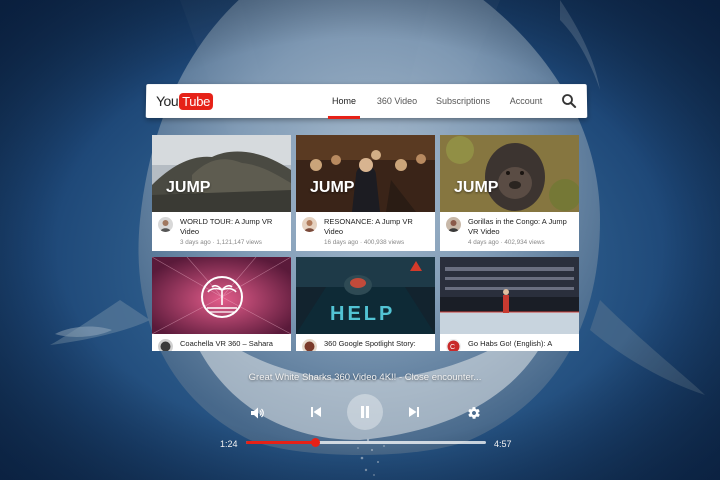 The width and height of the screenshot is (720, 480). Describe the element at coordinates (522, 226) in the screenshot. I see `video-title: Gorillas in the Congo: A Jump VR Video` at that location.